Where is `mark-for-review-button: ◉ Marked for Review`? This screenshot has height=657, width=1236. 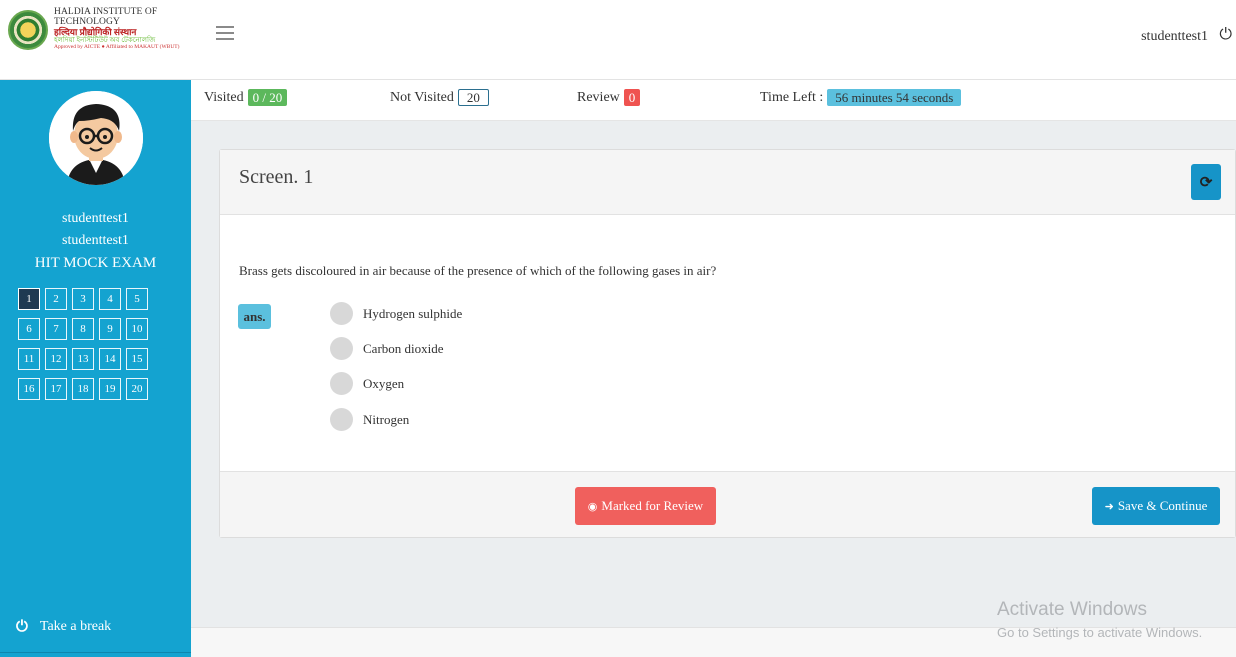 mark-for-review-button: ◉ Marked for Review is located at coordinates (645, 506).